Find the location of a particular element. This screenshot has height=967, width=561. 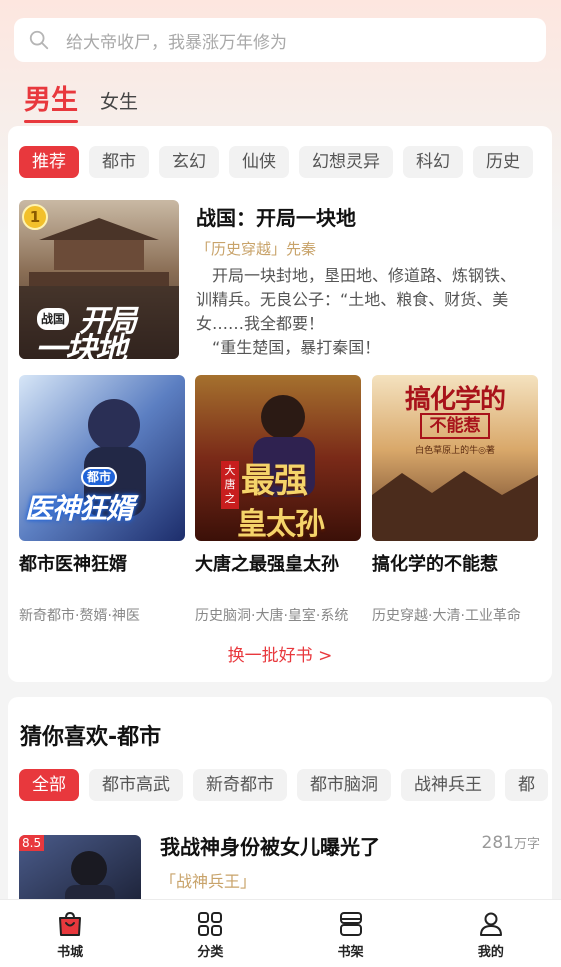

featured-tags: 「历史穿越」先秦 is located at coordinates (256, 248).